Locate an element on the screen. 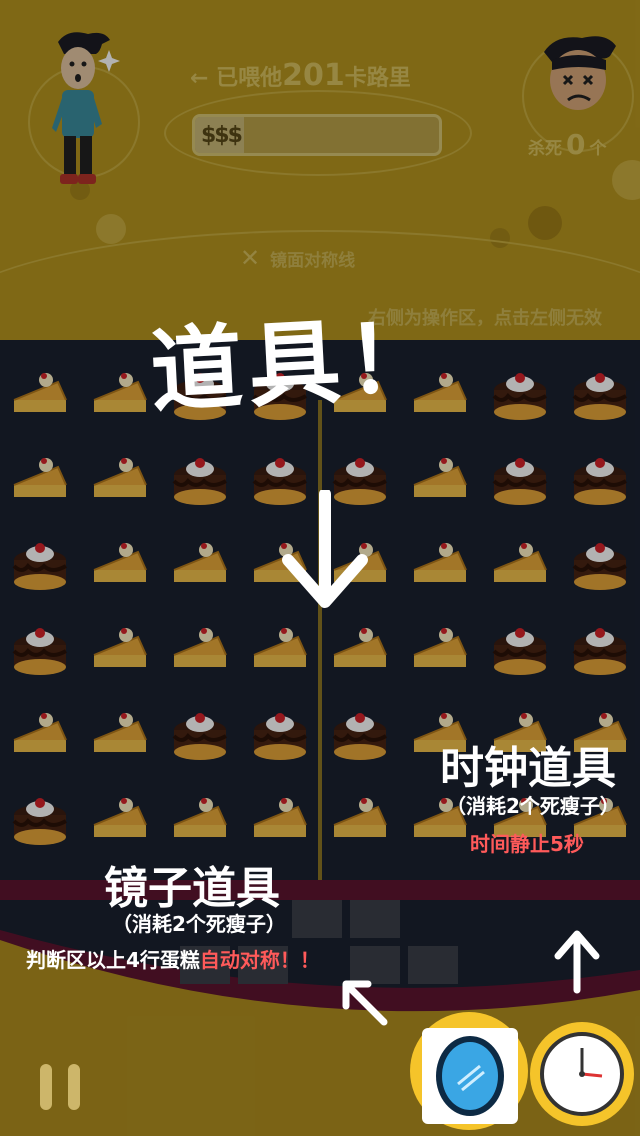 The width and height of the screenshot is (640, 1136). dead-man-icon is located at coordinates (580, 73).